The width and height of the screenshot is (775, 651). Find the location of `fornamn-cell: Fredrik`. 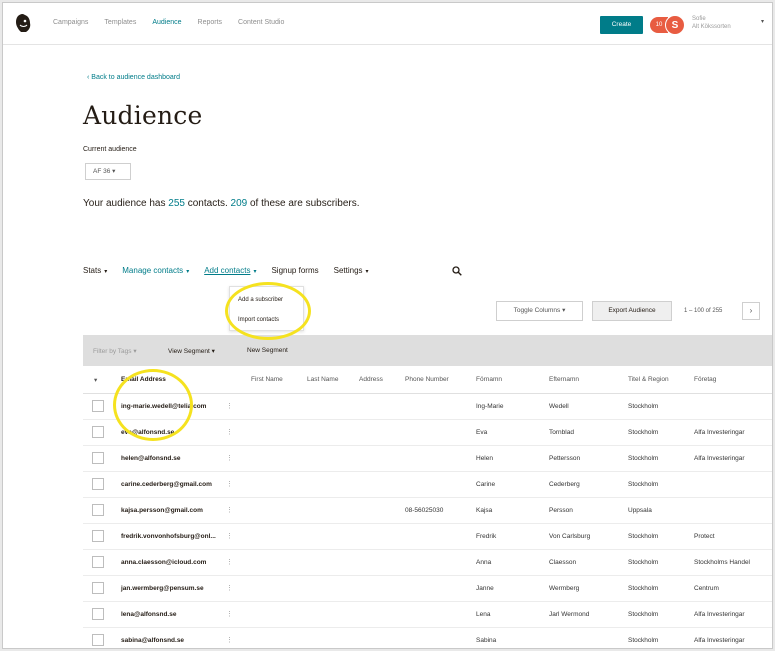

fornamn-cell: Fredrik is located at coordinates (486, 536).